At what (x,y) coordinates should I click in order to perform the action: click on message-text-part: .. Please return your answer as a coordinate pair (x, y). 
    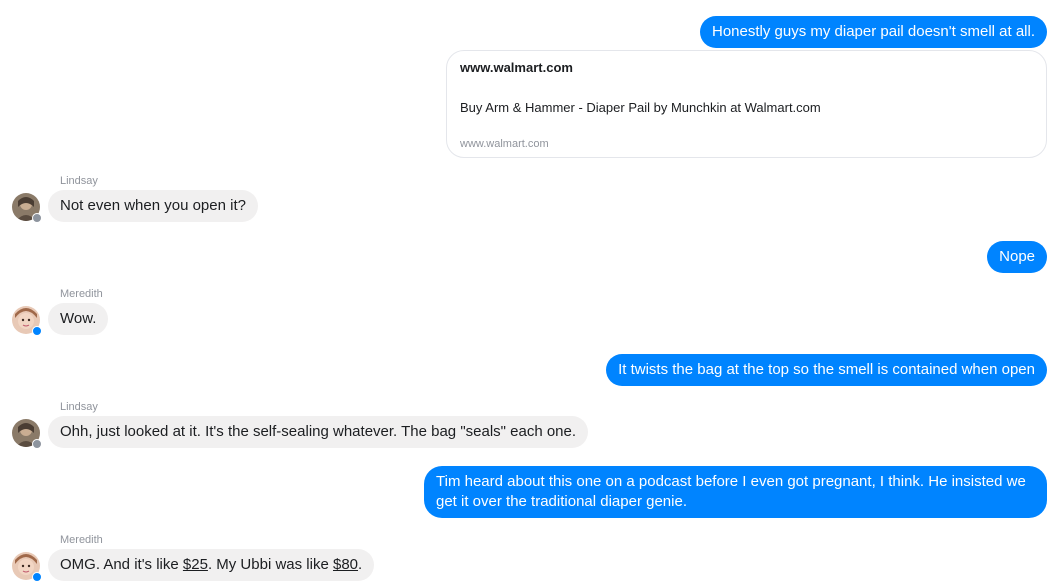
    Looking at the image, I should click on (360, 564).